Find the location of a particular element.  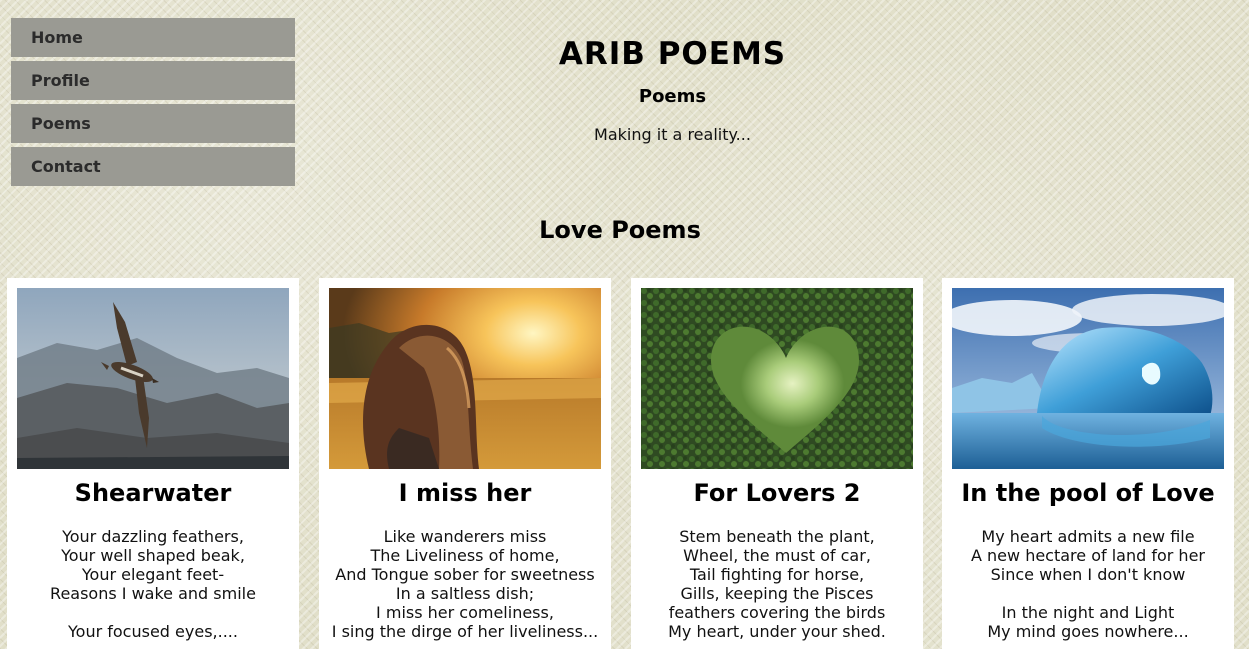

girl-sunset-photo-icon is located at coordinates (465, 378).